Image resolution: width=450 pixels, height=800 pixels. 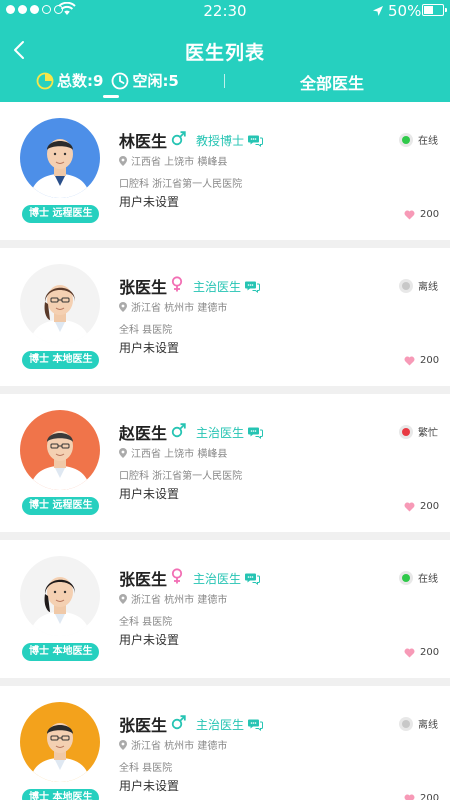 I want to click on status-indicator: 在线, so click(x=418, y=577).